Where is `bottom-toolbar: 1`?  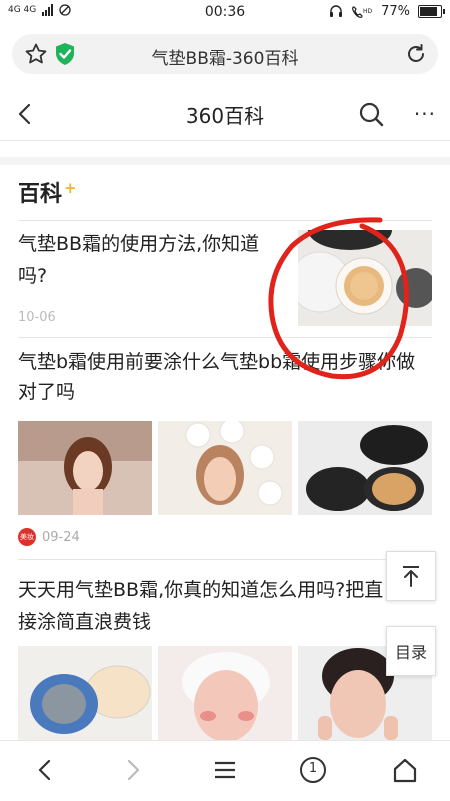
bottom-toolbar: 1 is located at coordinates (225, 770).